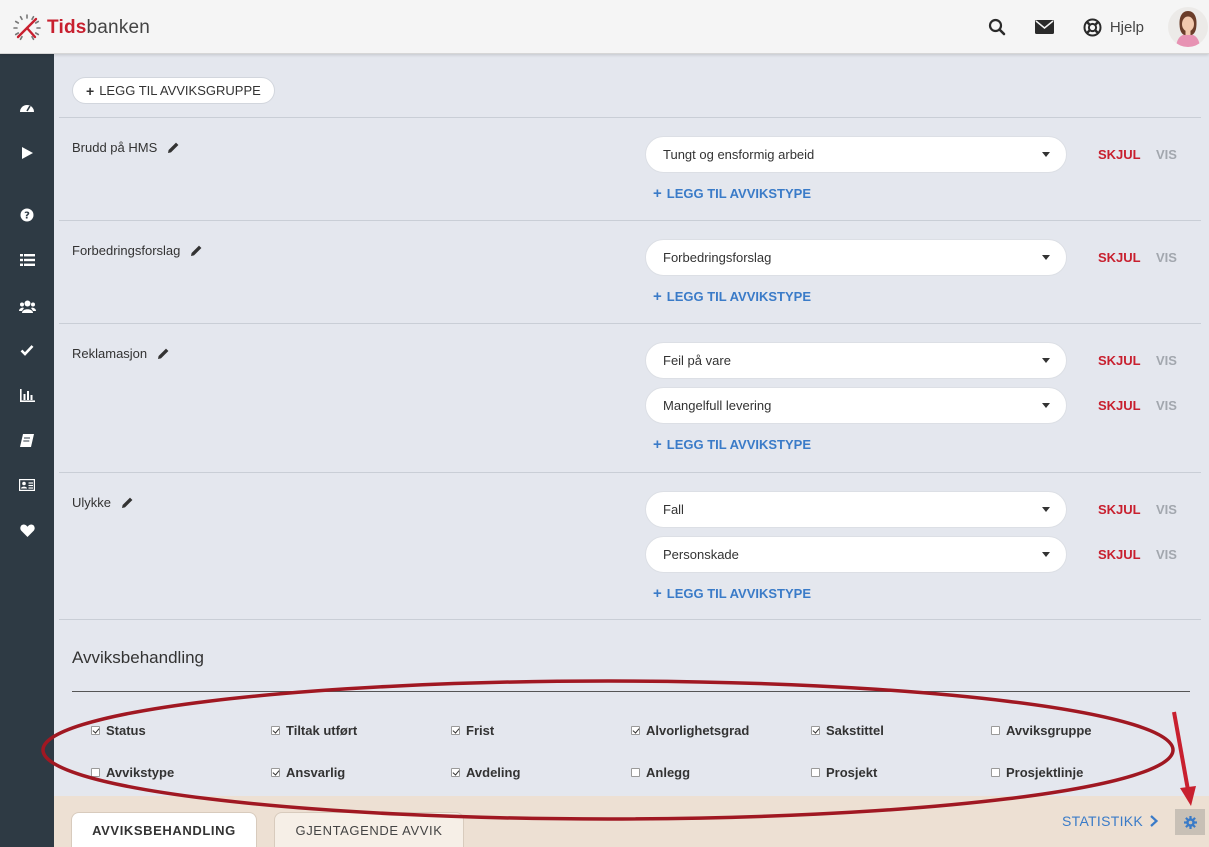 This screenshot has height=847, width=1209. What do you see at coordinates (997, 27) in the screenshot?
I see `search-icon` at bounding box center [997, 27].